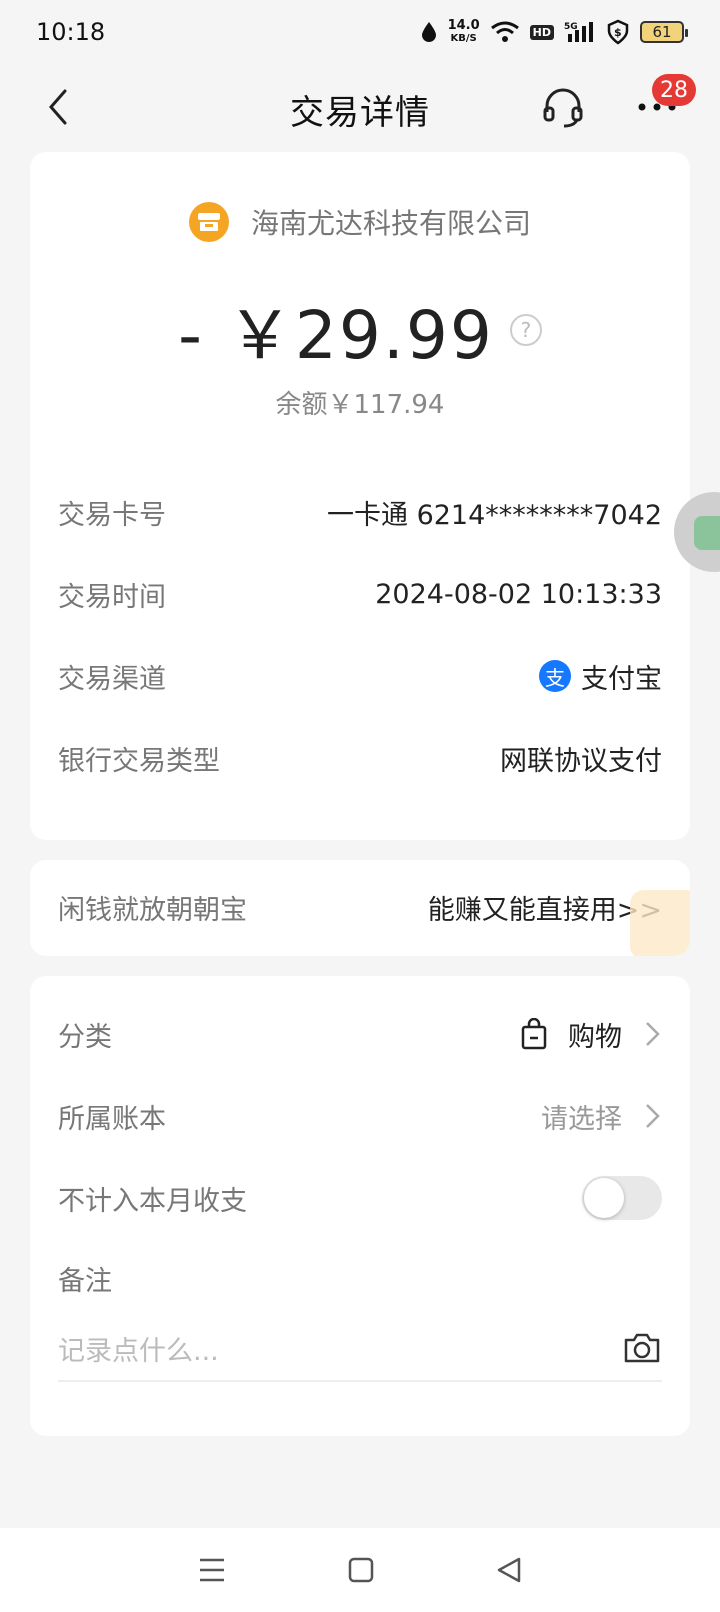  Describe the element at coordinates (85, 1037) in the screenshot. I see `category-label: 分类` at that location.